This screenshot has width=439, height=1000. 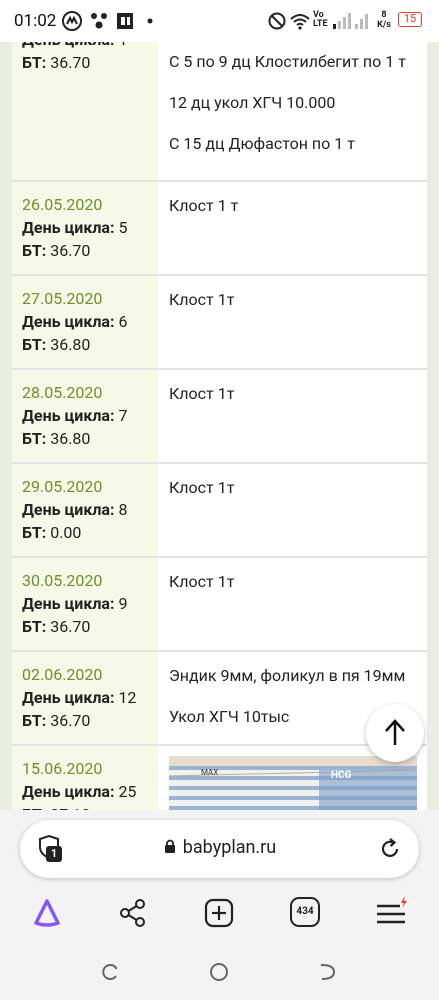 I want to click on android-nav-bar, so click(x=219, y=980).